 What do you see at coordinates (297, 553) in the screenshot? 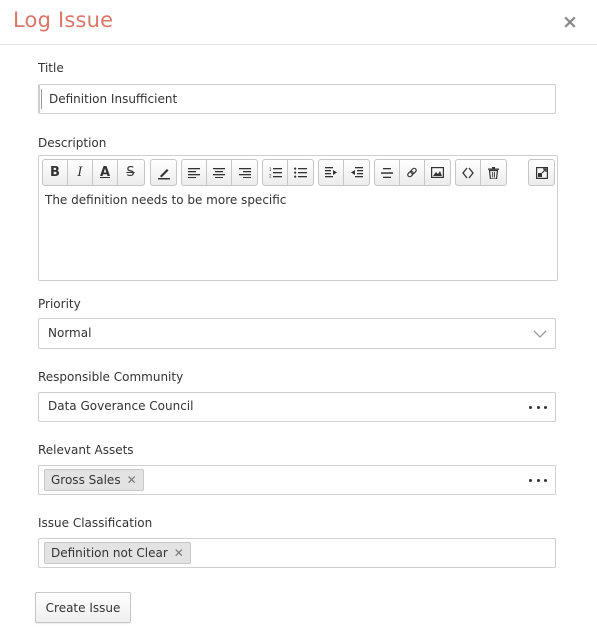
I see `classification-field: Definition not Clear ✕` at bounding box center [297, 553].